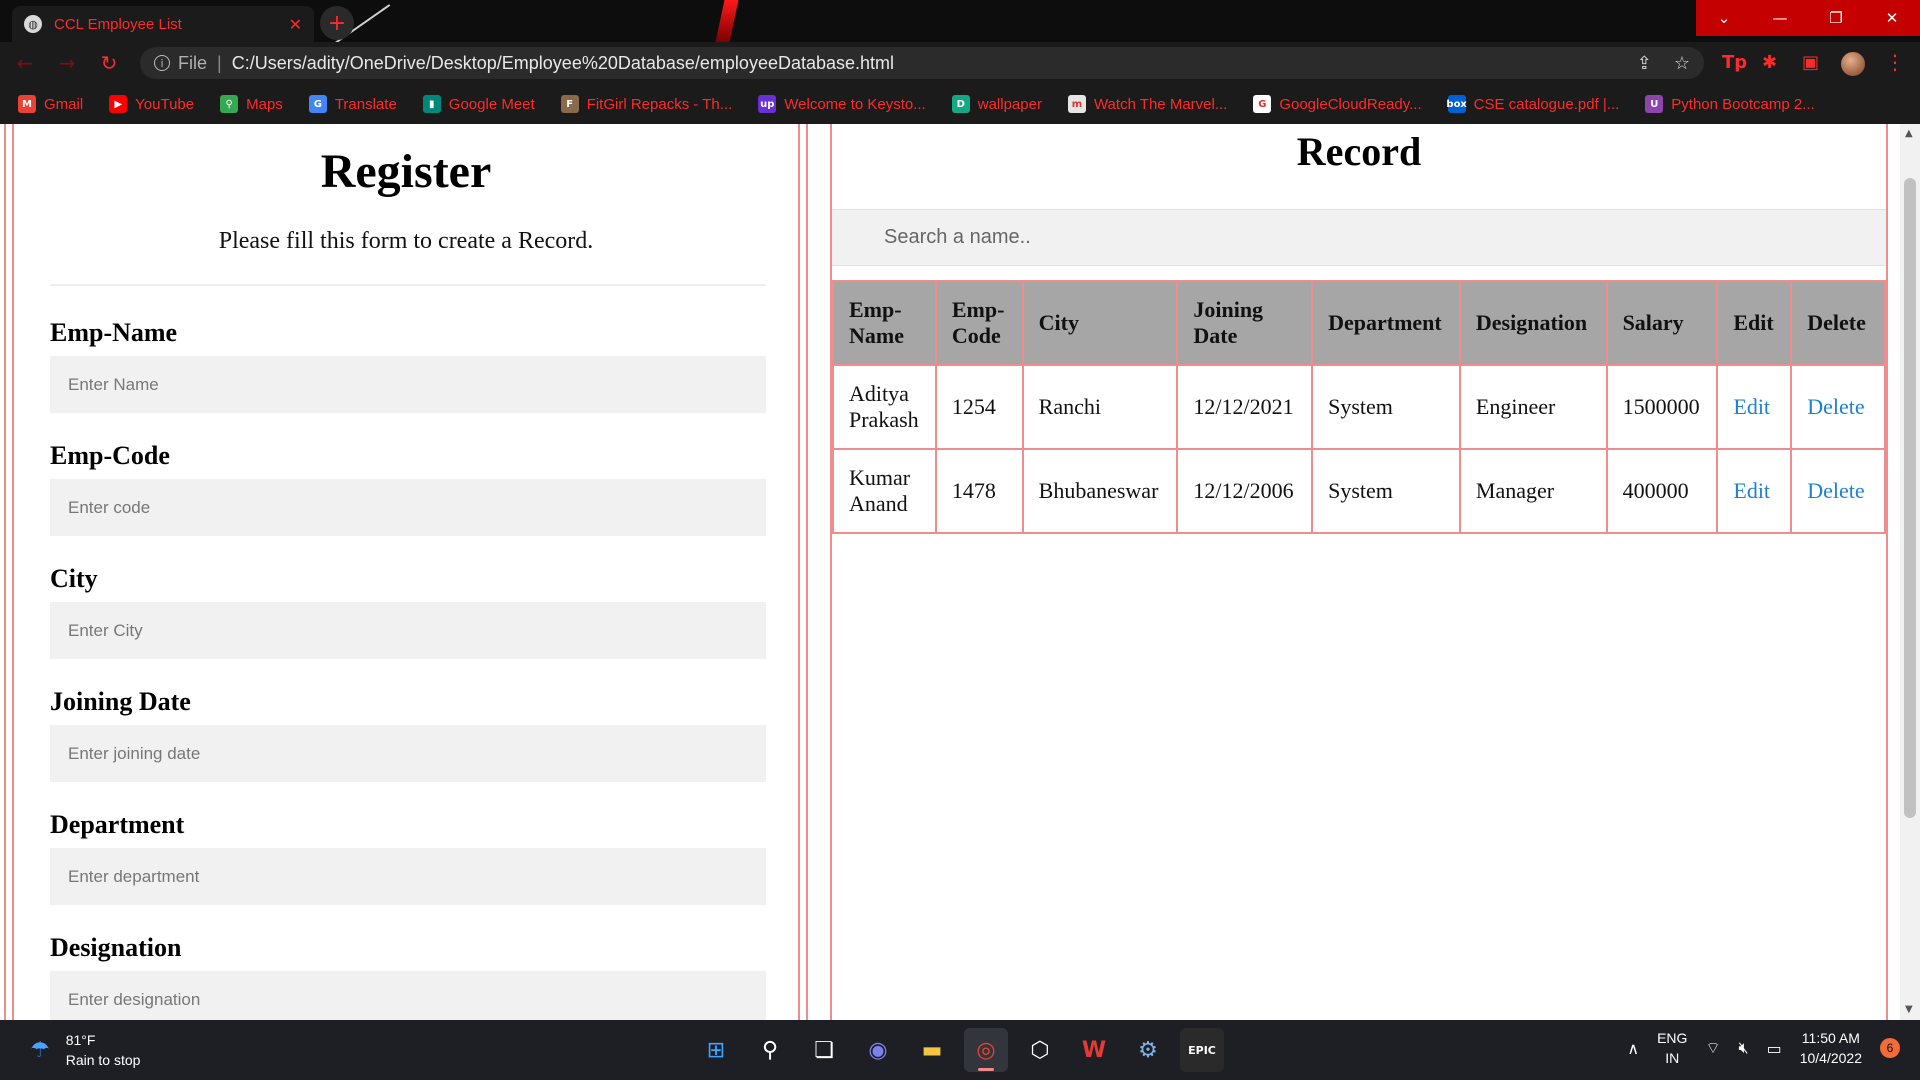 The width and height of the screenshot is (1920, 1080). Describe the element at coordinates (824, 1050) in the screenshot. I see `task-view-icon: ❏` at that location.